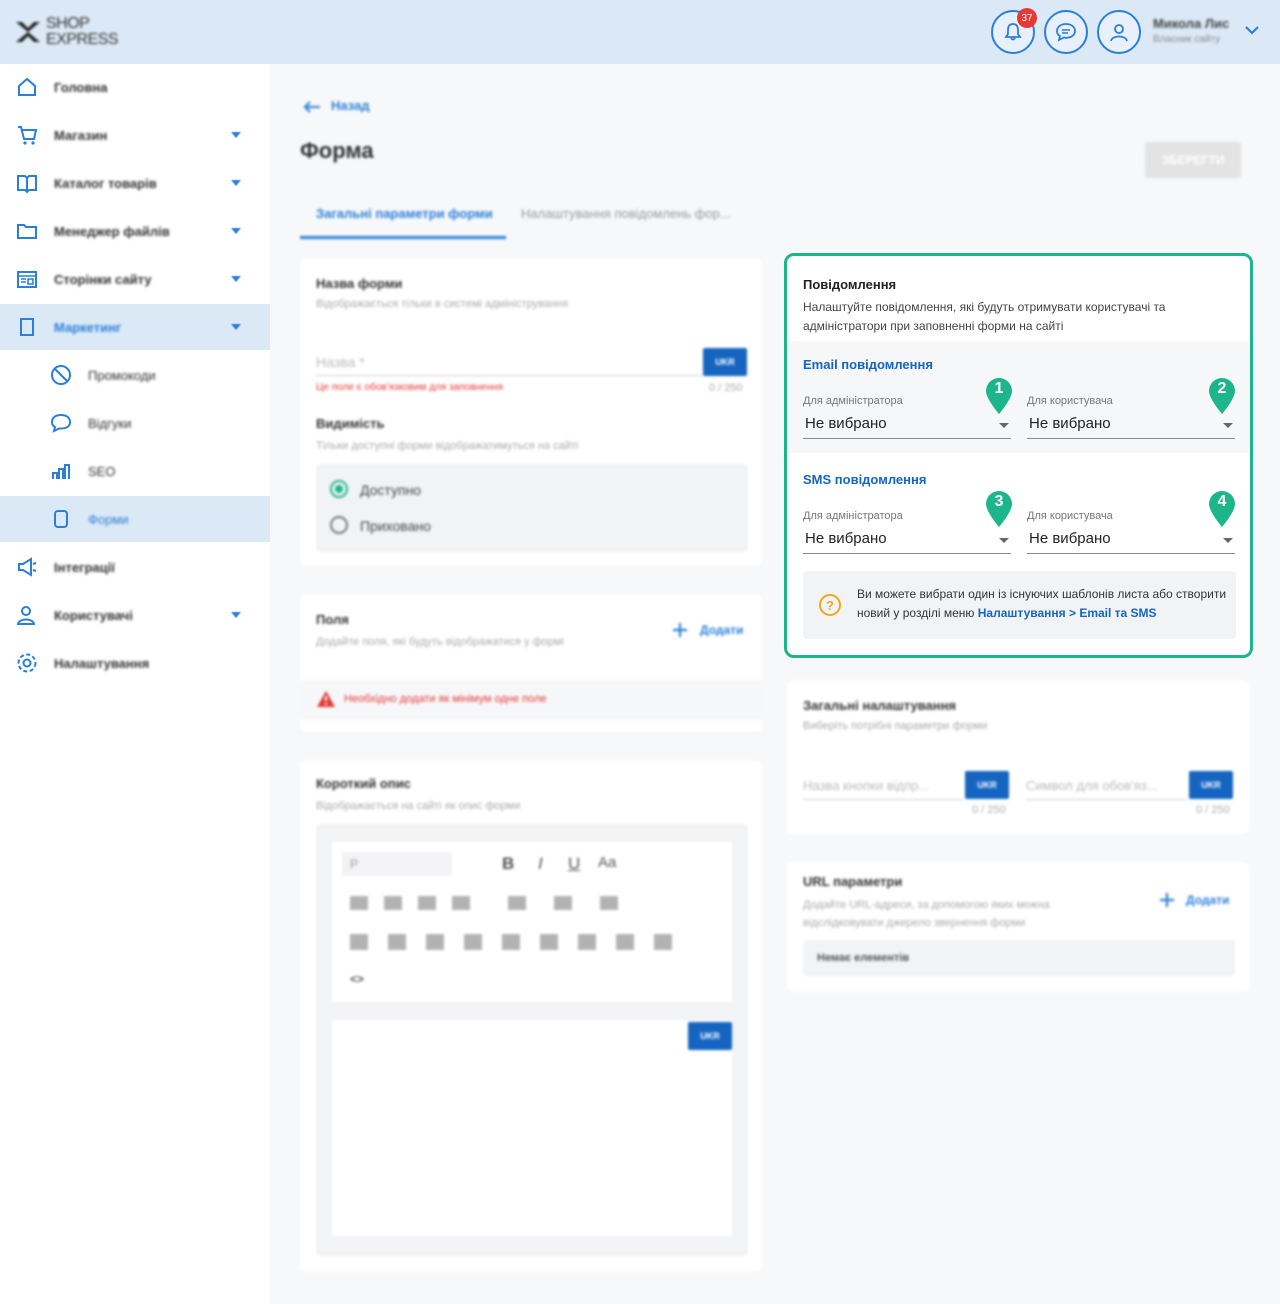 The width and height of the screenshot is (1280, 1304). Describe the element at coordinates (103, 279) in the screenshot. I see `sidebar-item-label: Сторінки сайту` at that location.